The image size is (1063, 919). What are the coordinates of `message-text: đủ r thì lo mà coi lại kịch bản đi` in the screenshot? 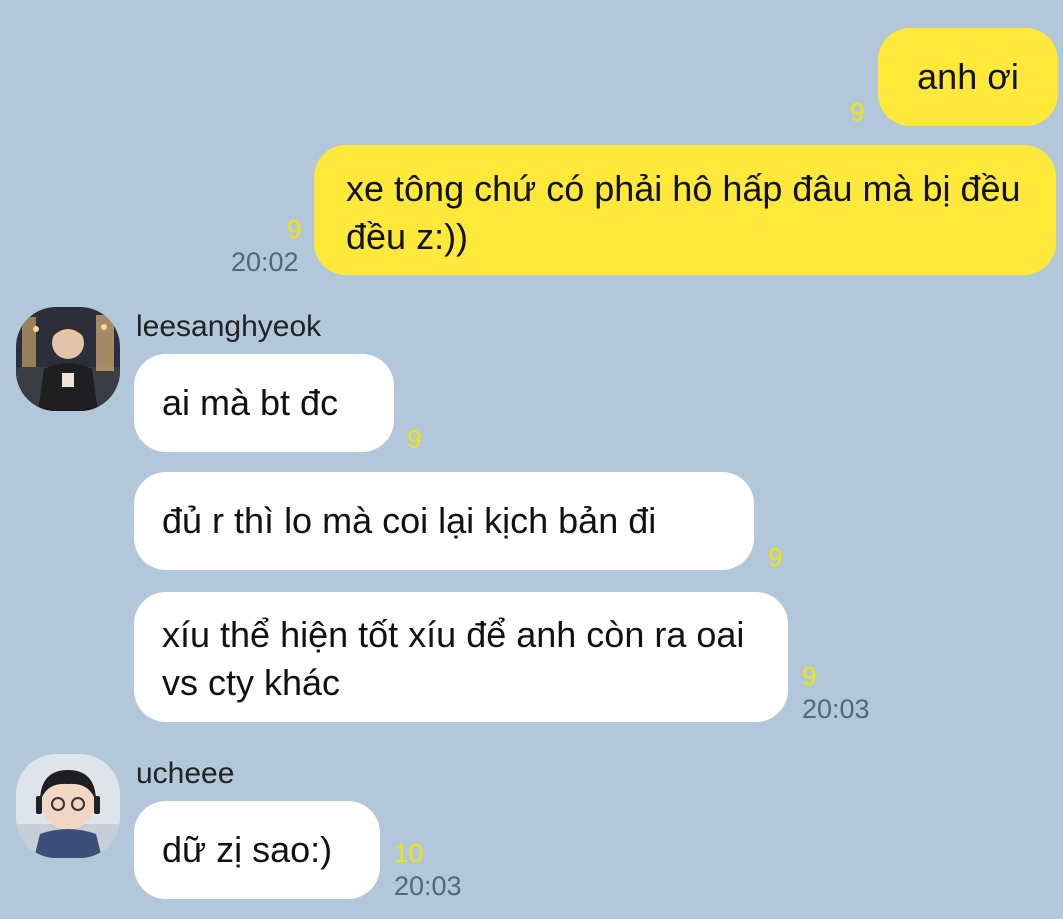 It's located at (409, 520).